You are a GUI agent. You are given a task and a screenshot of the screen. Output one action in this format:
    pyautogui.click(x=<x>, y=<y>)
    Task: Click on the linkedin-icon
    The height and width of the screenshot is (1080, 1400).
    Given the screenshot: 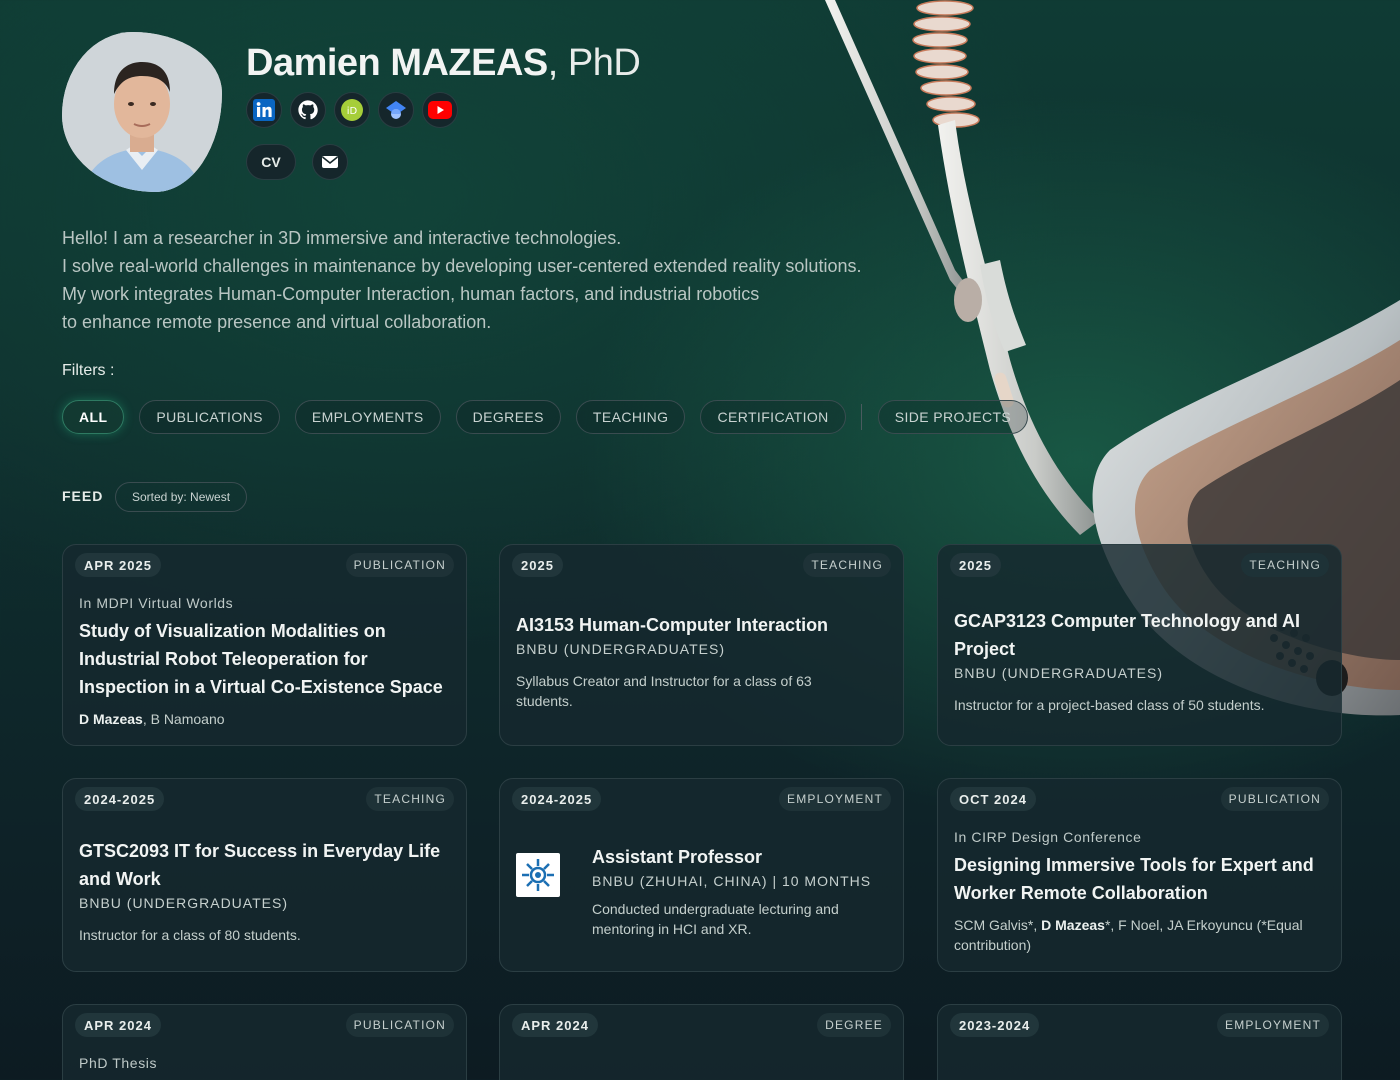 What is the action you would take?
    pyautogui.click(x=264, y=110)
    